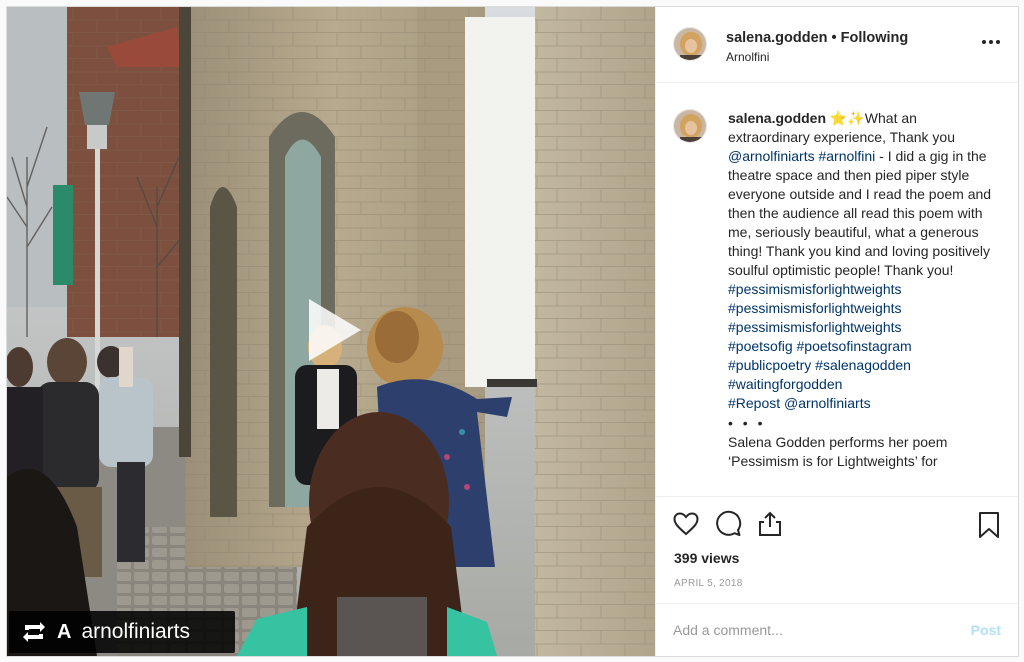 The height and width of the screenshot is (662, 1024). I want to click on repost-badge: A arnolfiniarts, so click(122, 632).